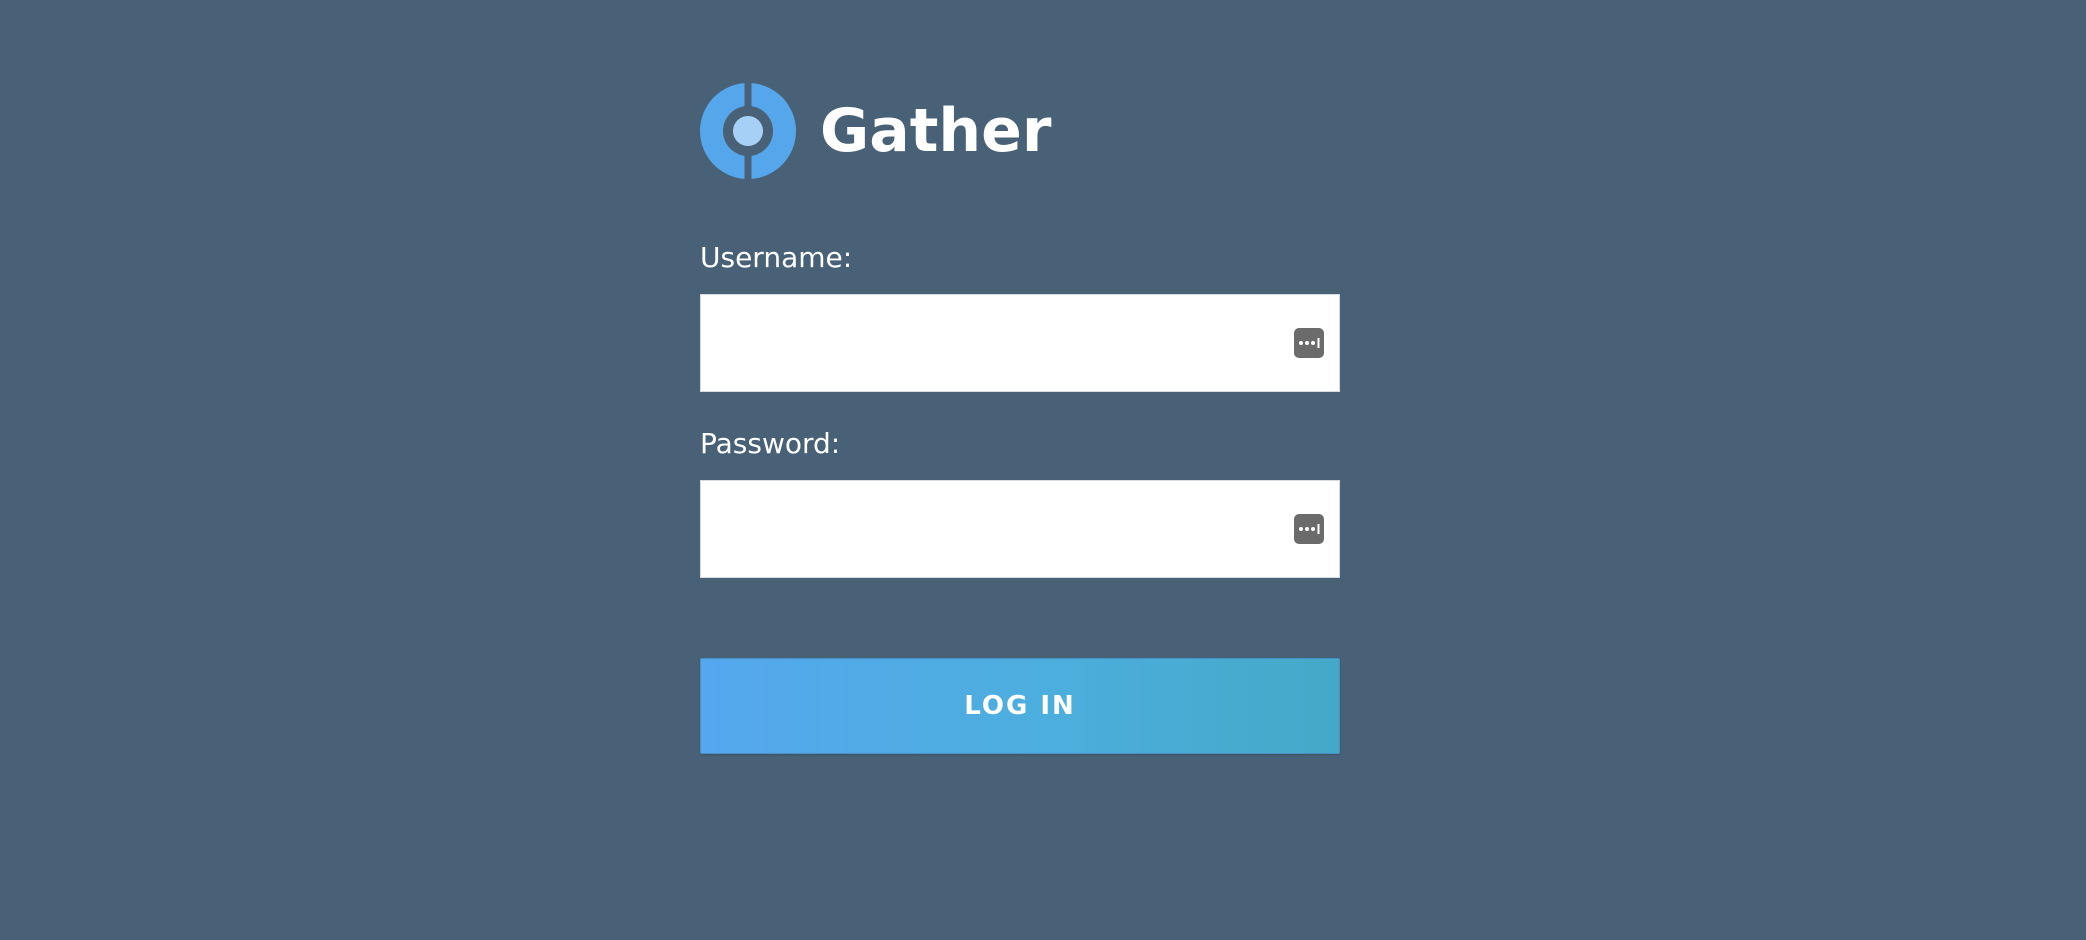 The height and width of the screenshot is (940, 2086). I want to click on login-button: LOG IN, so click(1020, 706).